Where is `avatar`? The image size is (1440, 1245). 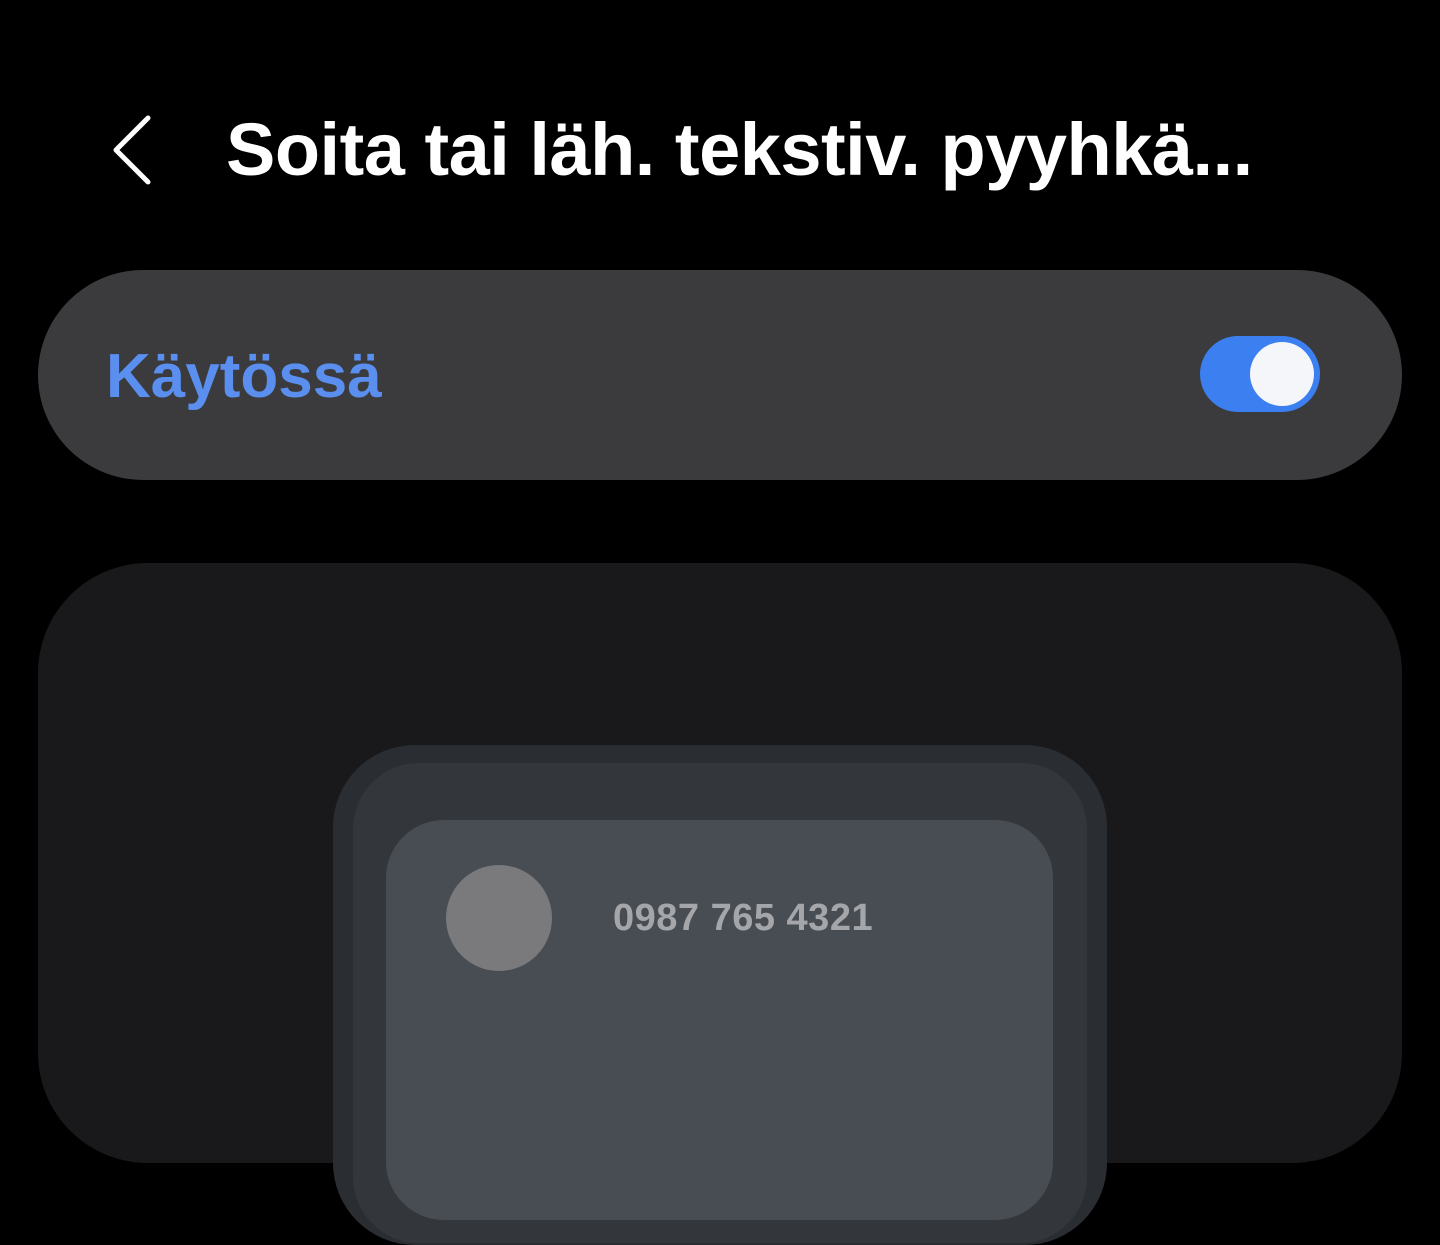
avatar is located at coordinates (499, 918).